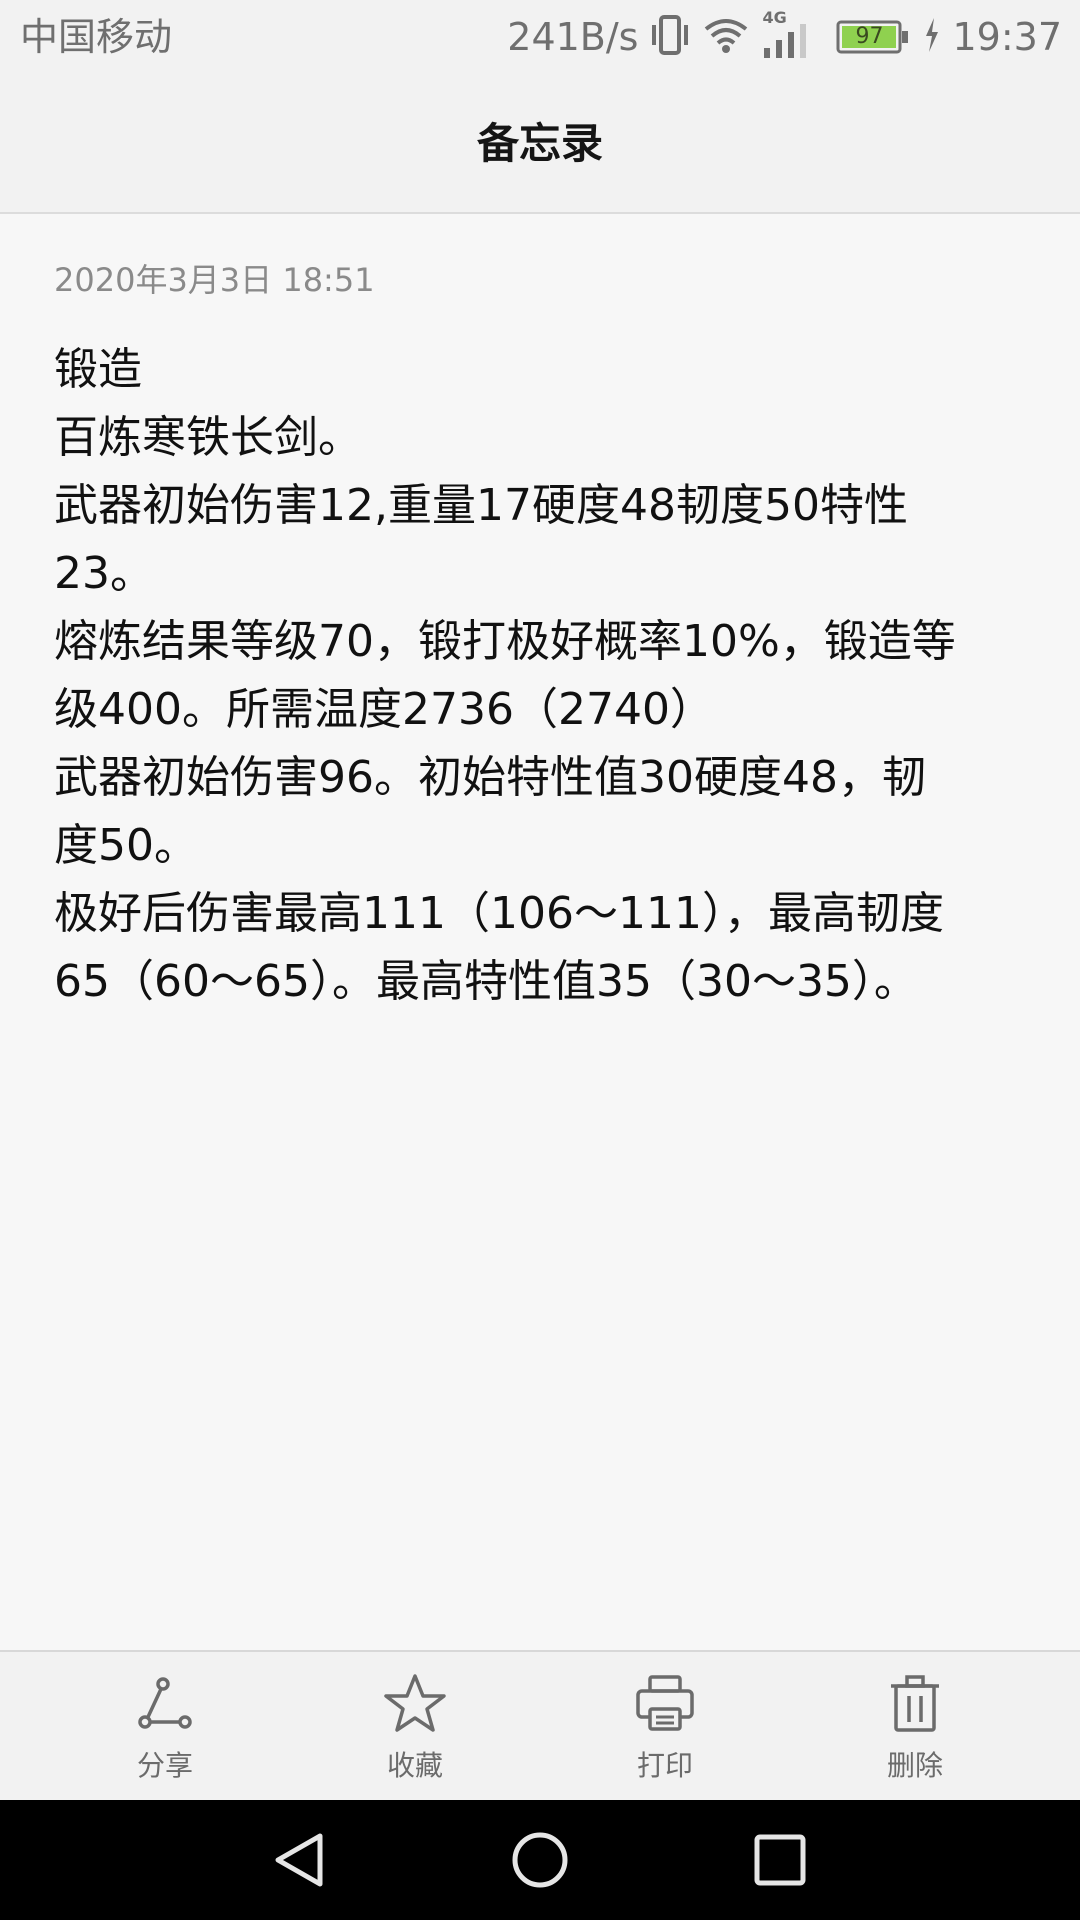  What do you see at coordinates (414, 1765) in the screenshot?
I see `favorite-label: 收藏` at bounding box center [414, 1765].